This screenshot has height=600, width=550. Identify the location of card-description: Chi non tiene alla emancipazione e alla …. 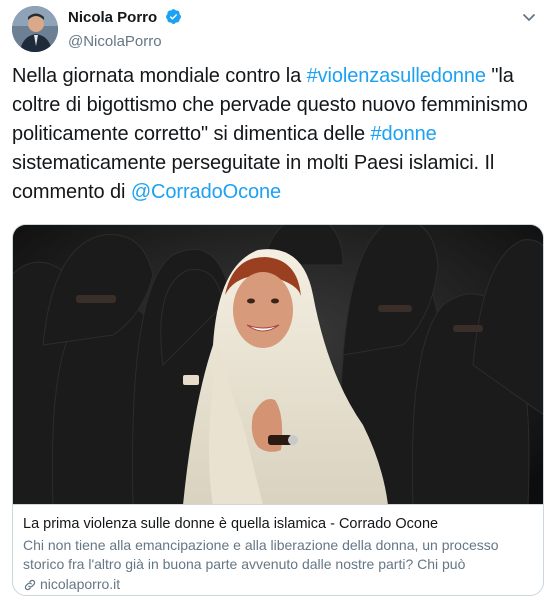
(261, 554).